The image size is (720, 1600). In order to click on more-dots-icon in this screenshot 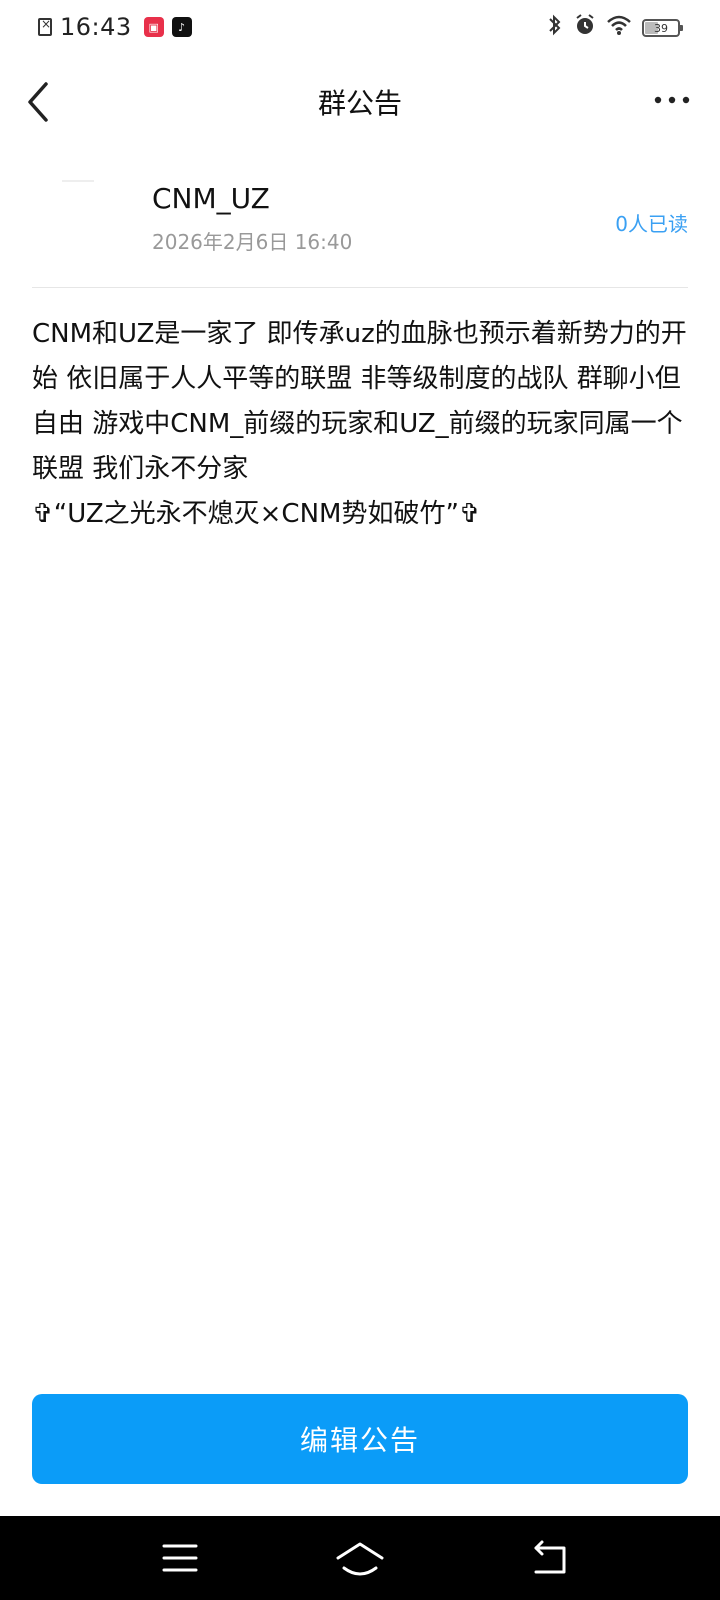, I will do `click(672, 100)`.